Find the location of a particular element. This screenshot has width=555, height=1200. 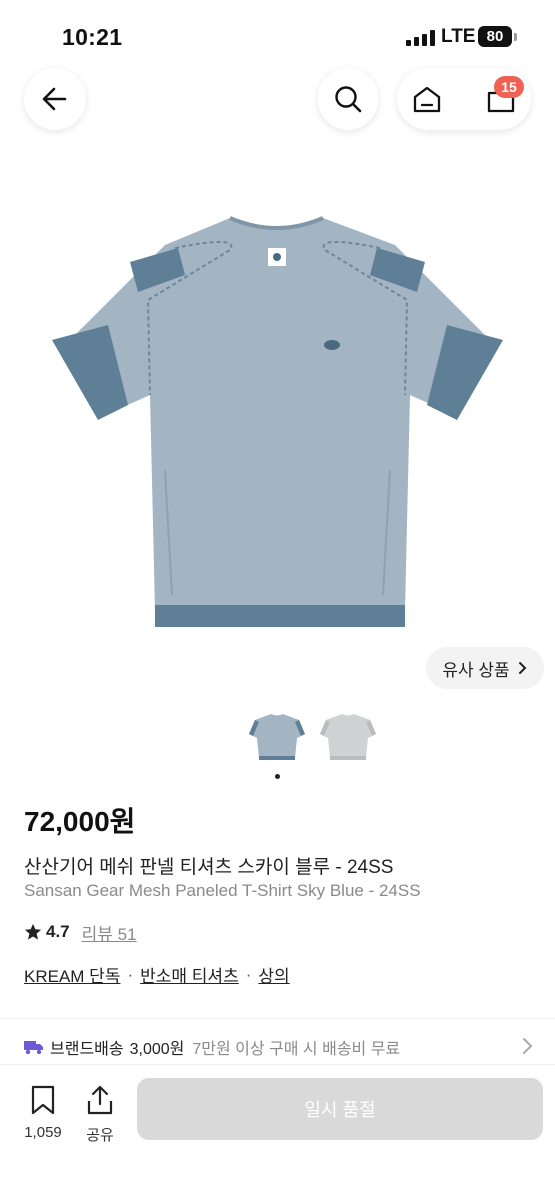

tag-exclusive: KREAM 단독 is located at coordinates (72, 974).